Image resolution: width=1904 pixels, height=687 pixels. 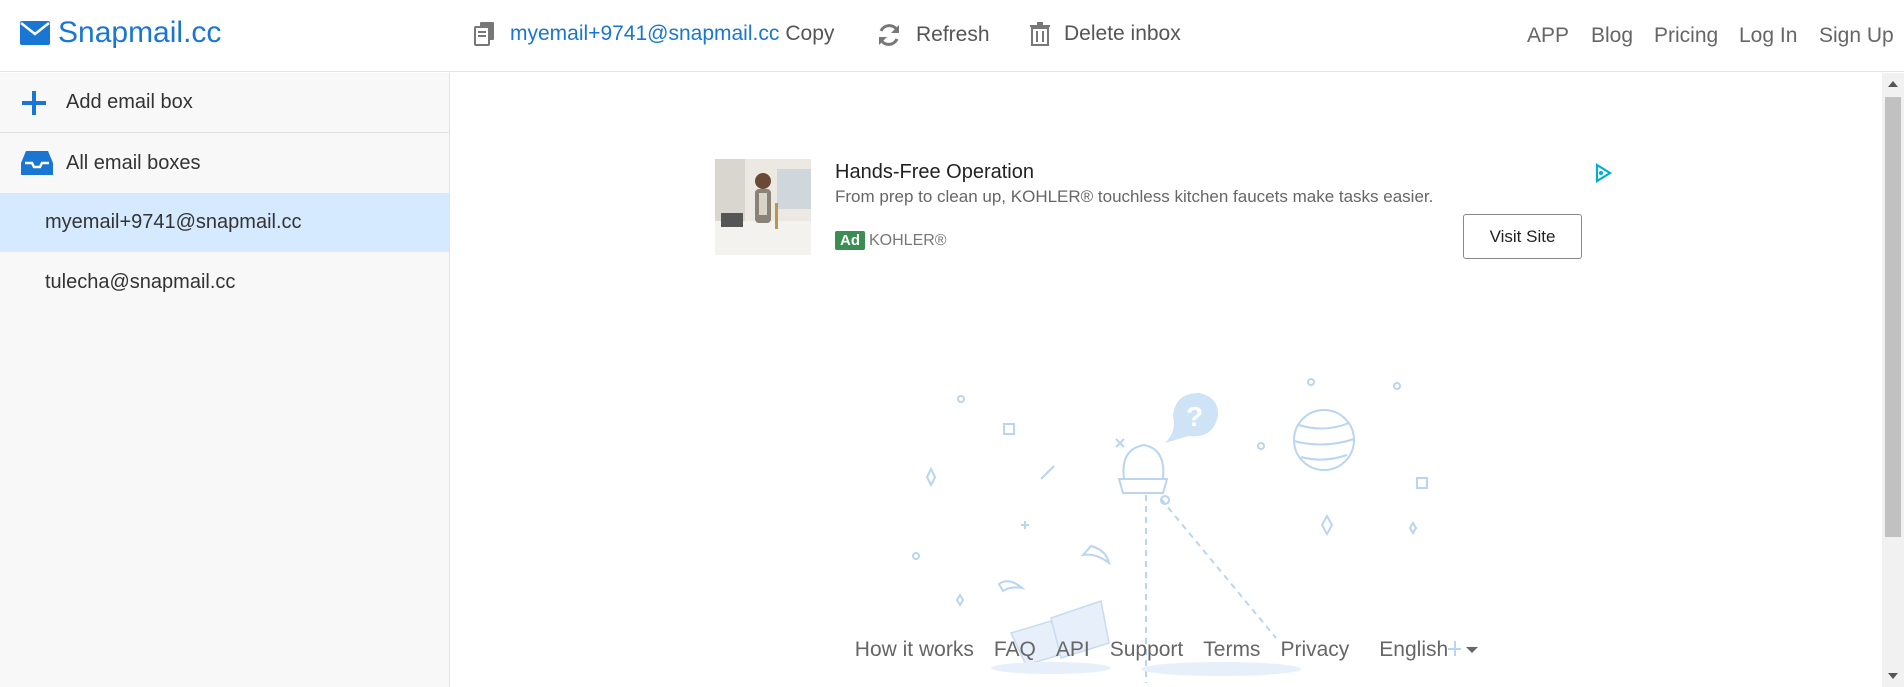 I want to click on copy-icon, so click(x=484, y=34).